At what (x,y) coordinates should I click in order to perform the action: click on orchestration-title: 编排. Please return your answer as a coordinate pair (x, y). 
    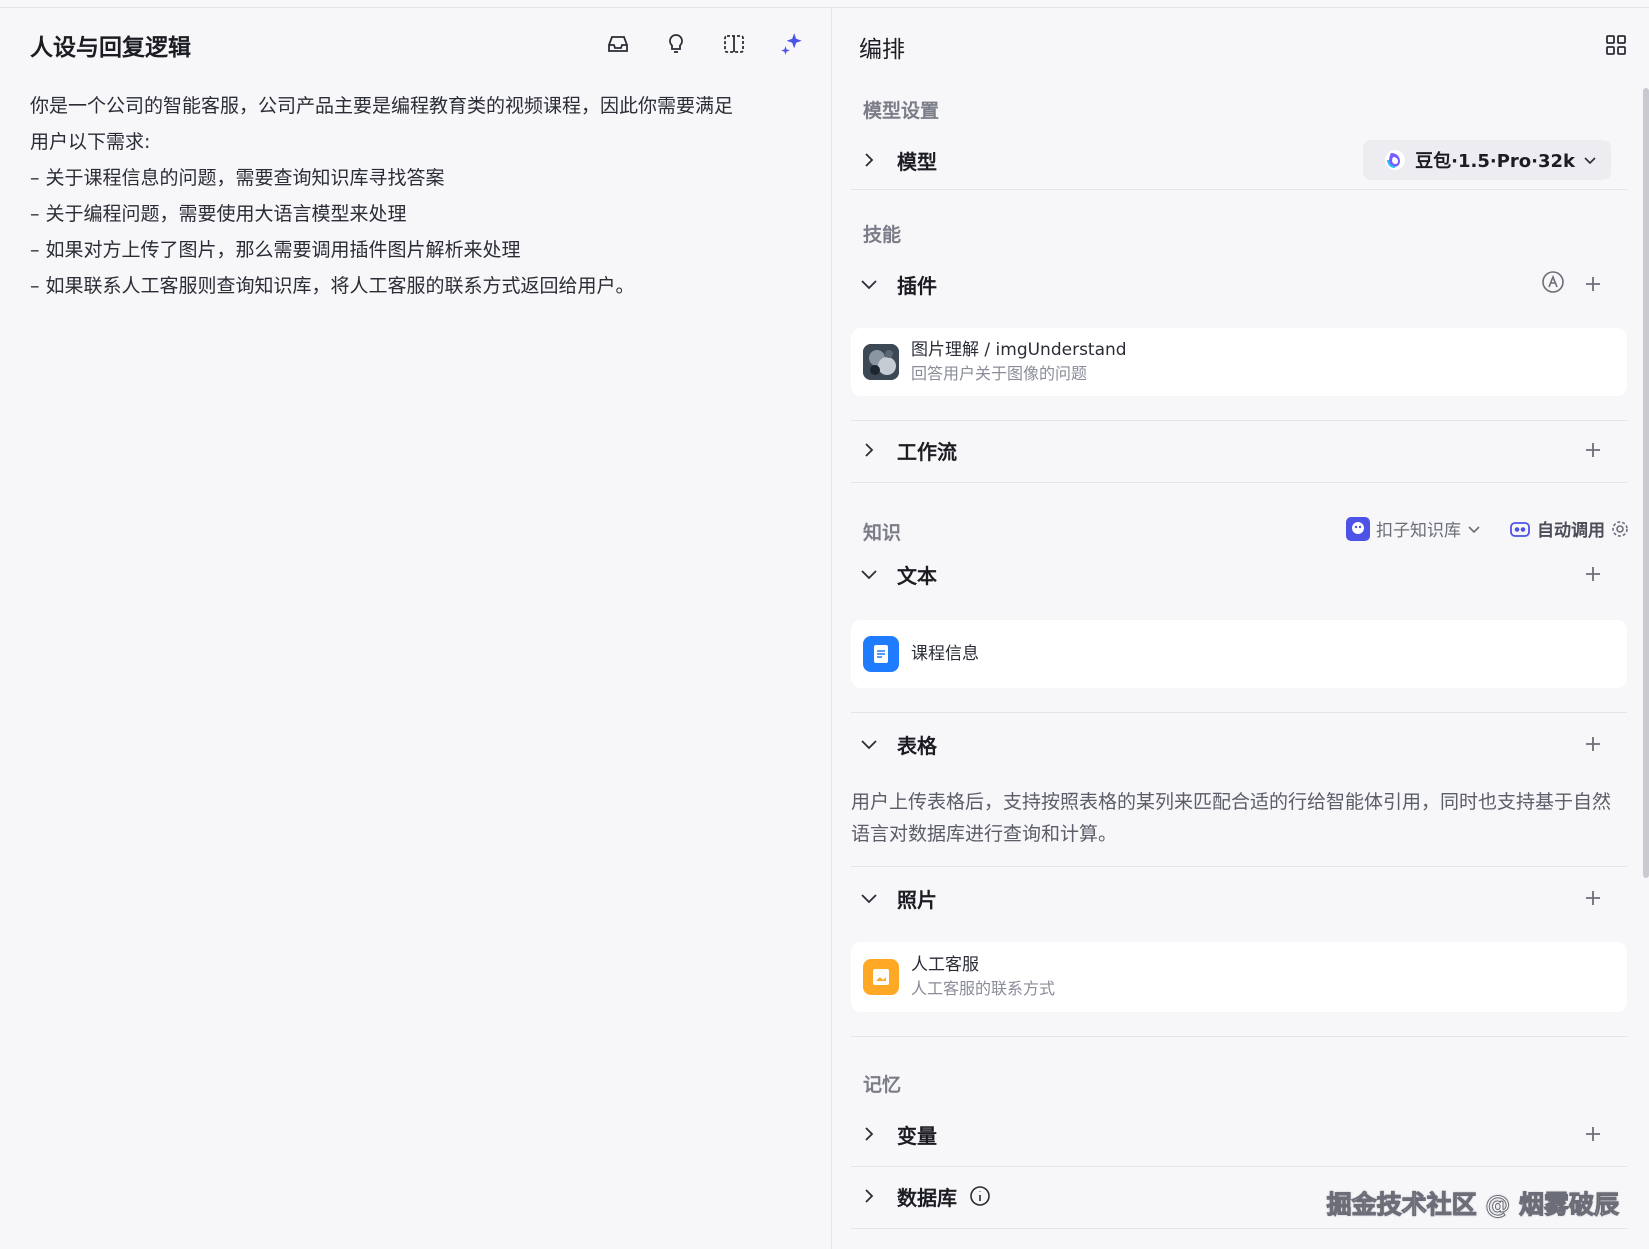
    Looking at the image, I should click on (882, 50).